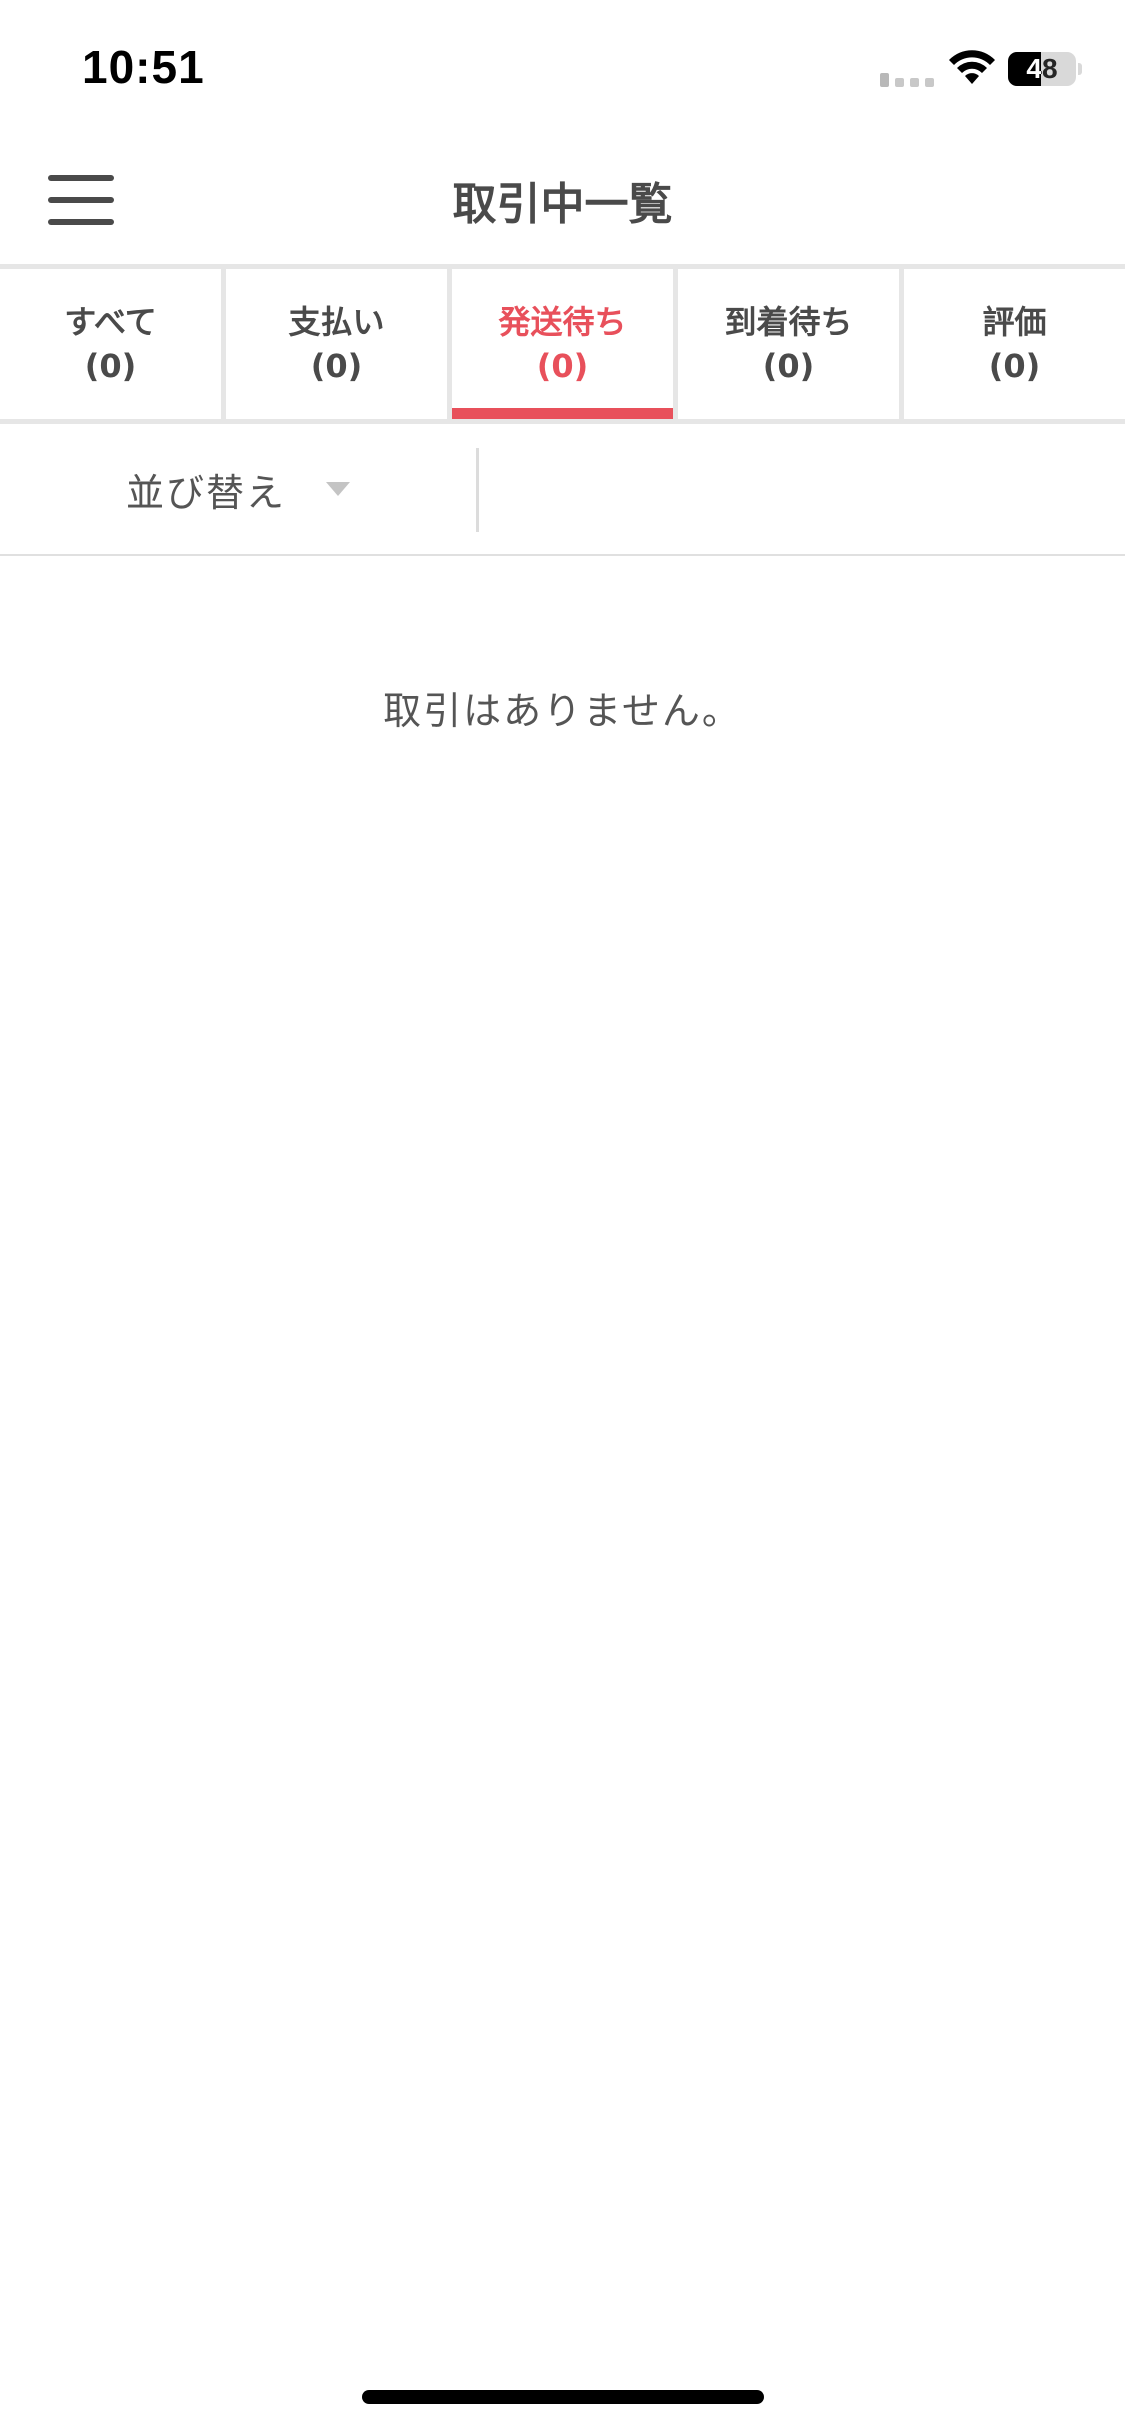 The width and height of the screenshot is (1125, 2436). Describe the element at coordinates (788, 344) in the screenshot. I see `tab-awaiting-arrival: 到着待ち (0)` at that location.